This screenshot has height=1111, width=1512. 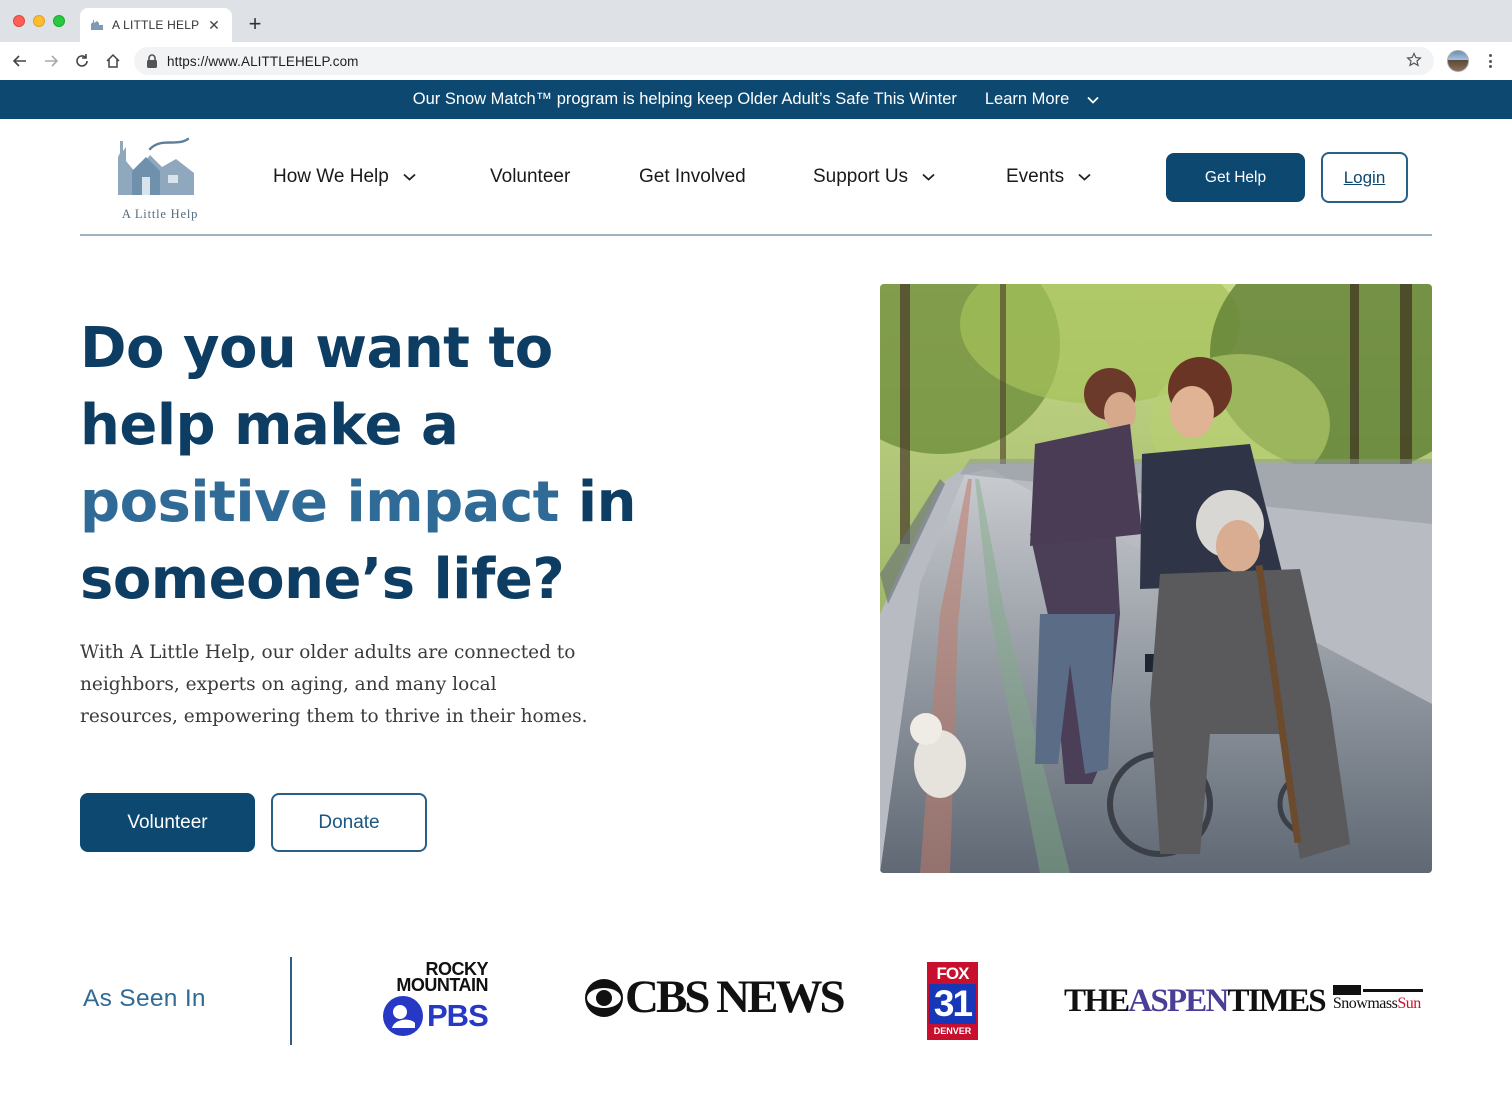 I want to click on snowmass-word: Snowmass, so click(x=1365, y=1003).